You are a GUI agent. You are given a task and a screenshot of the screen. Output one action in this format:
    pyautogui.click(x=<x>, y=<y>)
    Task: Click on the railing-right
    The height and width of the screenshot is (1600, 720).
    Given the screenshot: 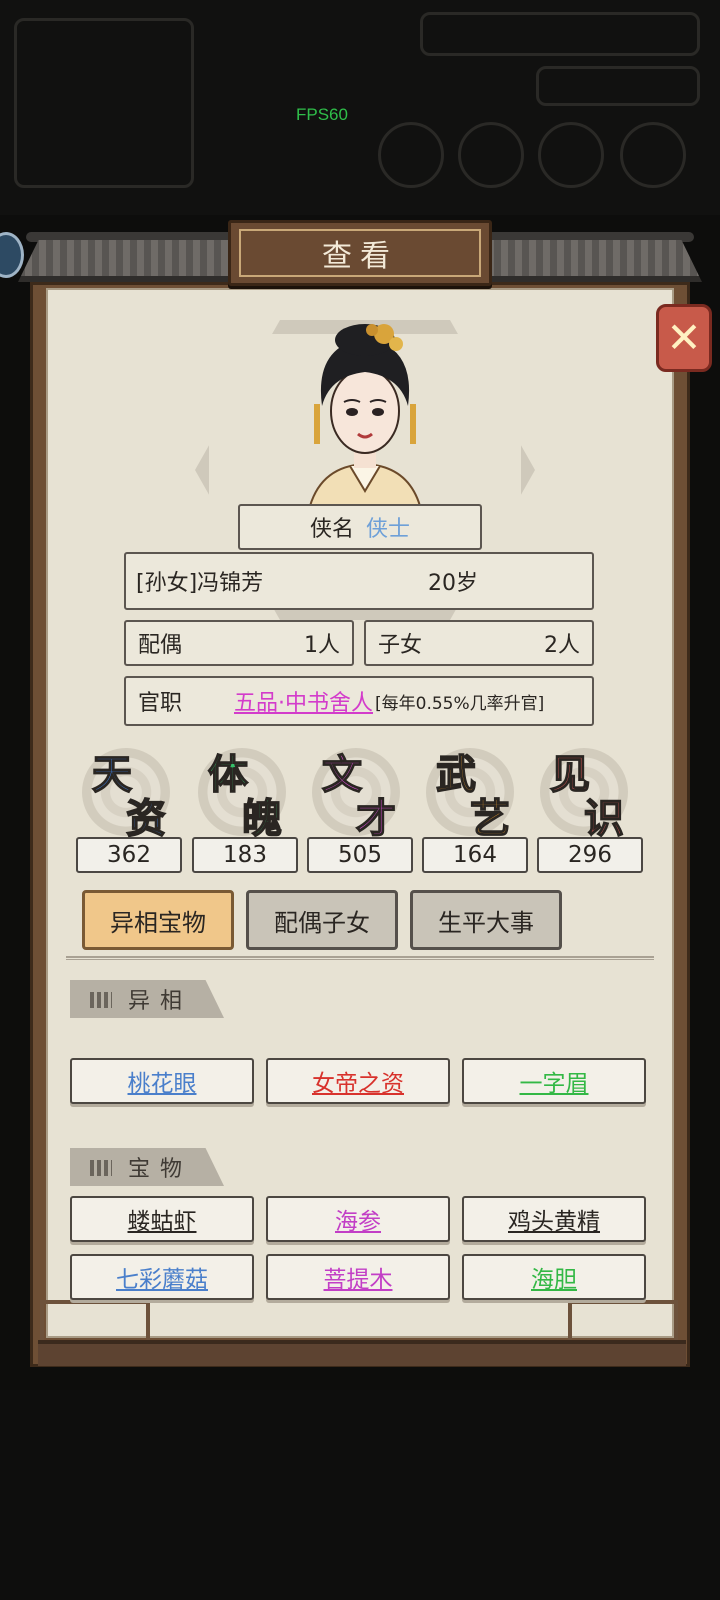 What is the action you would take?
    pyautogui.click(x=623, y=1321)
    